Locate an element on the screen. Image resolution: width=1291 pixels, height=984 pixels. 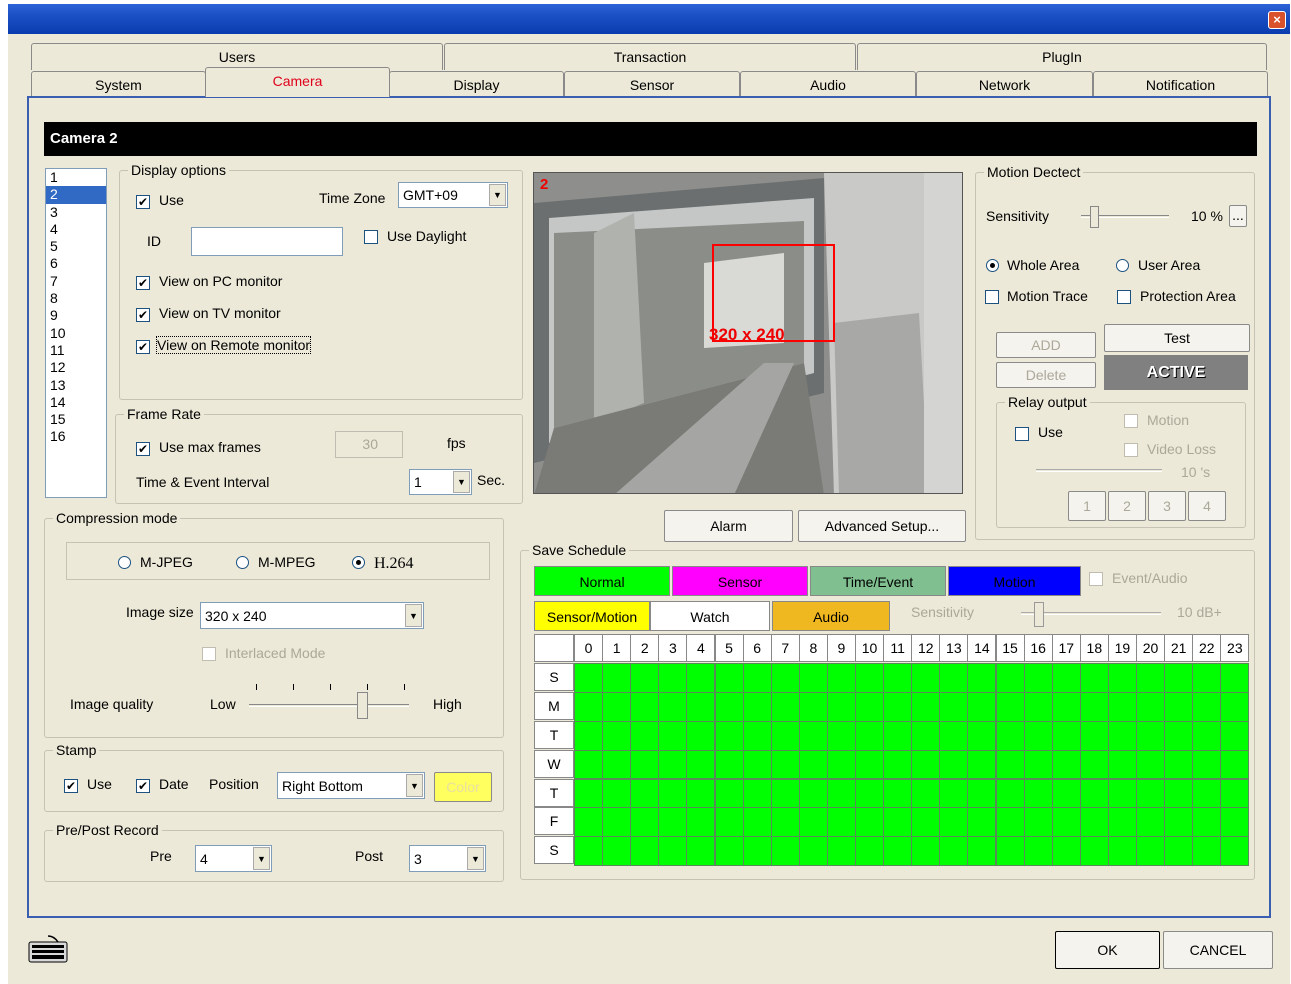
tab-sensor: Sensor is located at coordinates (652, 84).